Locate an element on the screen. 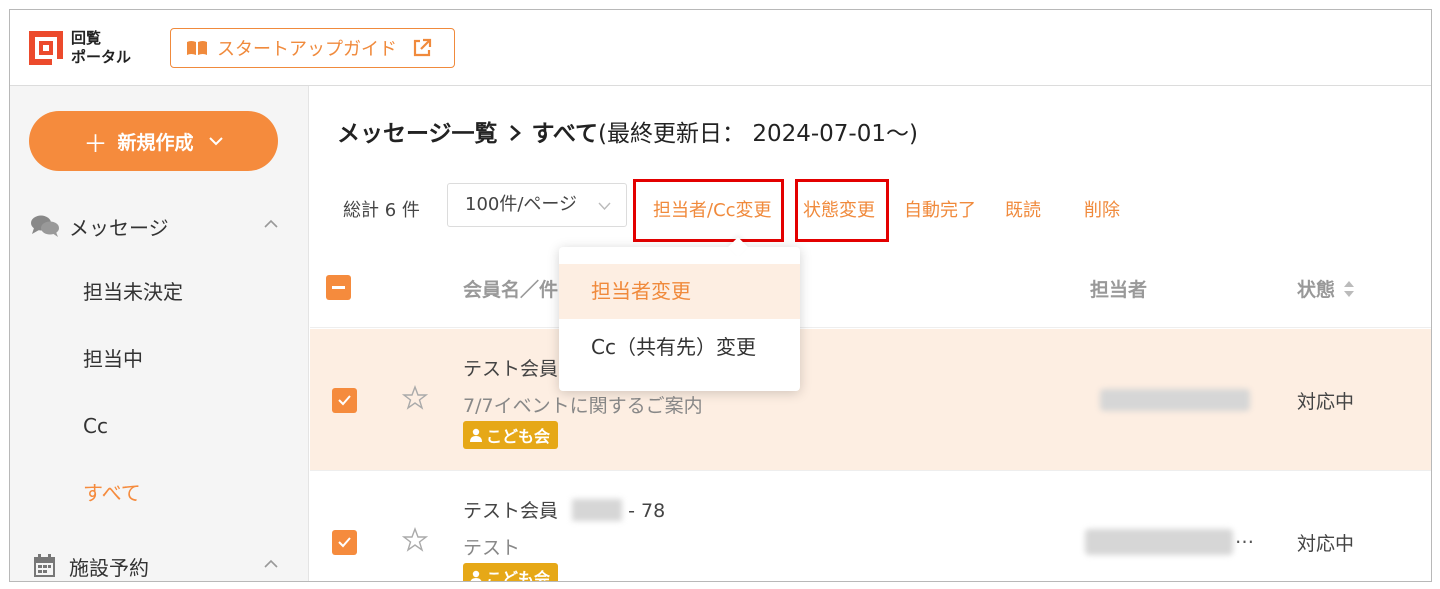 This screenshot has height=589, width=1440. sidebar-item-assigned: 担当中 is located at coordinates (183, 359).